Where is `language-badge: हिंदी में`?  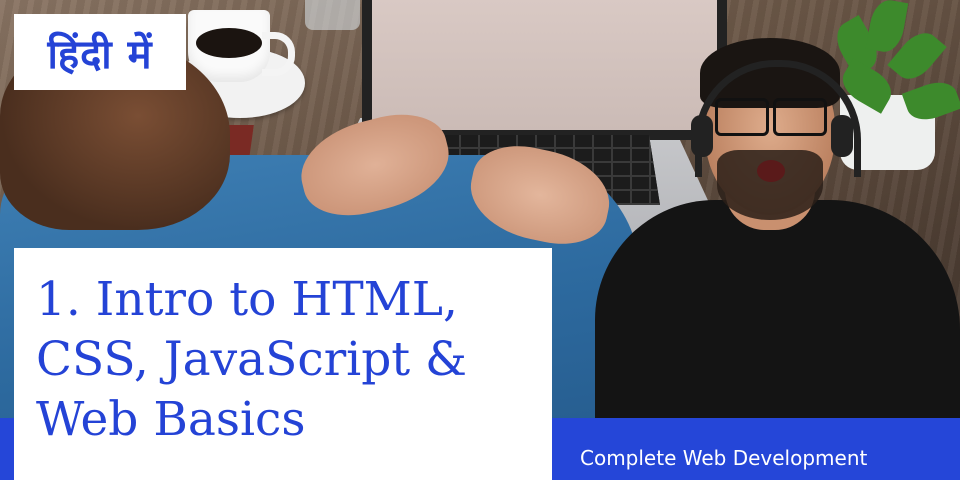 language-badge: हिंदी में is located at coordinates (100, 52).